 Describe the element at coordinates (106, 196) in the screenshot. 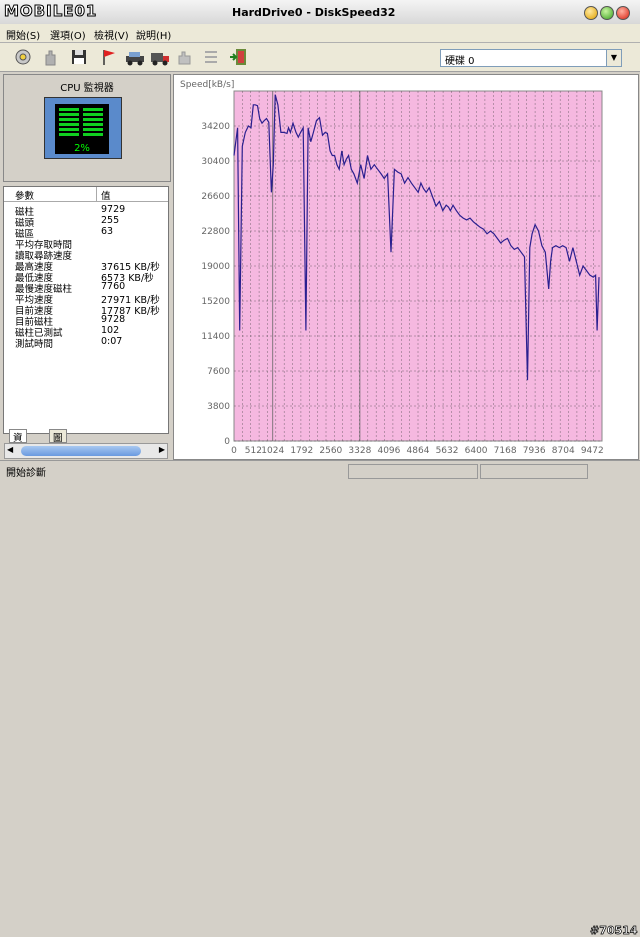

I see `stats-header-value: 值` at that location.